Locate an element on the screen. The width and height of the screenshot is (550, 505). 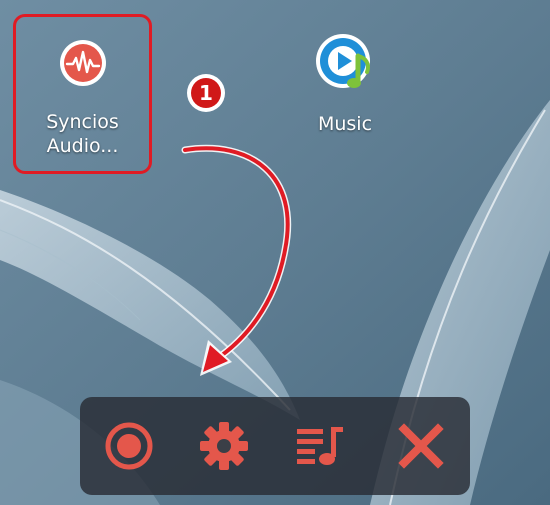
playlist-button is located at coordinates (321, 446).